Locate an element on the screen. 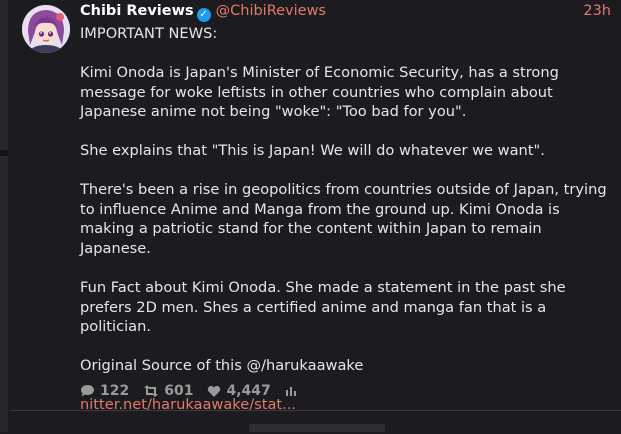 This screenshot has width=621, height=434. avatar is located at coordinates (46, 29).